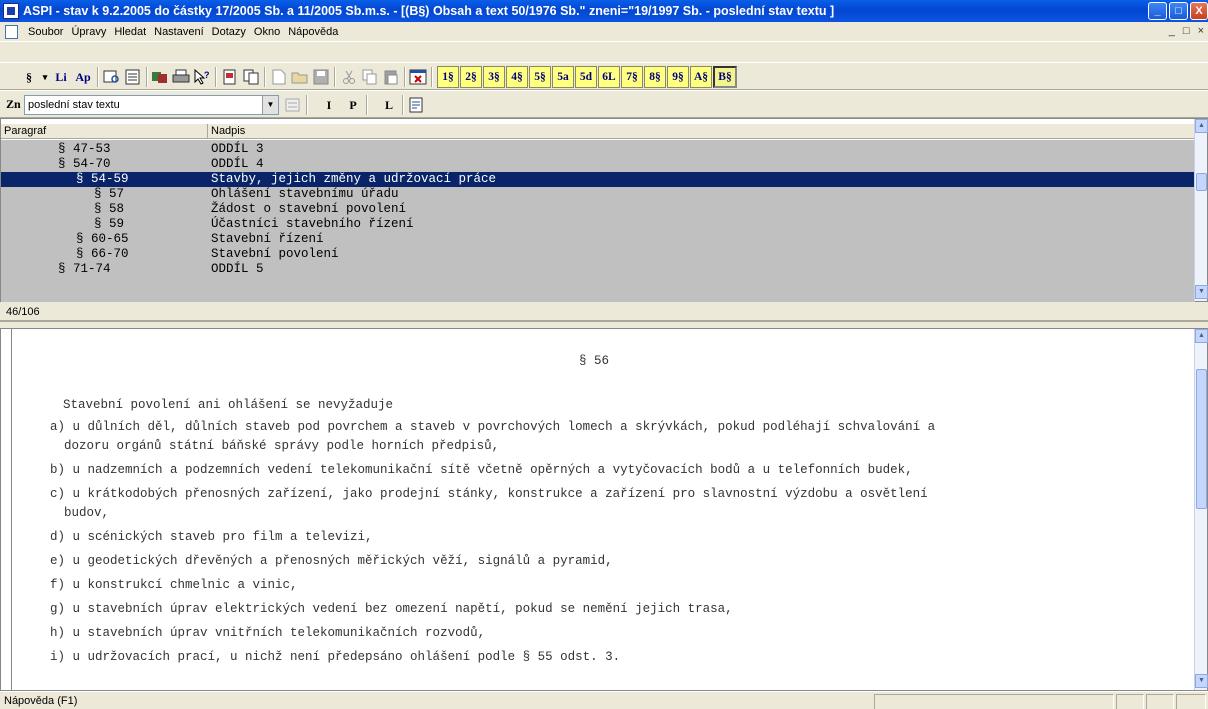 The width and height of the screenshot is (1208, 709). Describe the element at coordinates (321, 77) in the screenshot. I see `save-icon` at that location.